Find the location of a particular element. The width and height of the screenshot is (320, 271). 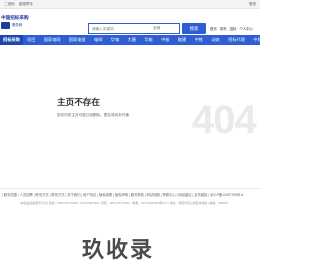

nav-item: 华能 is located at coordinates (148, 40).